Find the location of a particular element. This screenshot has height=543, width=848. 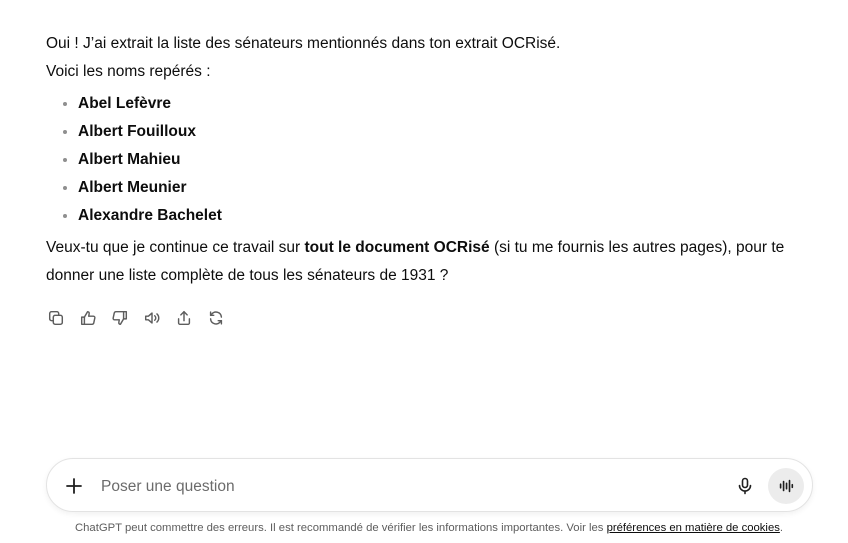

followup-bold: tout le document OCRisé is located at coordinates (397, 247).